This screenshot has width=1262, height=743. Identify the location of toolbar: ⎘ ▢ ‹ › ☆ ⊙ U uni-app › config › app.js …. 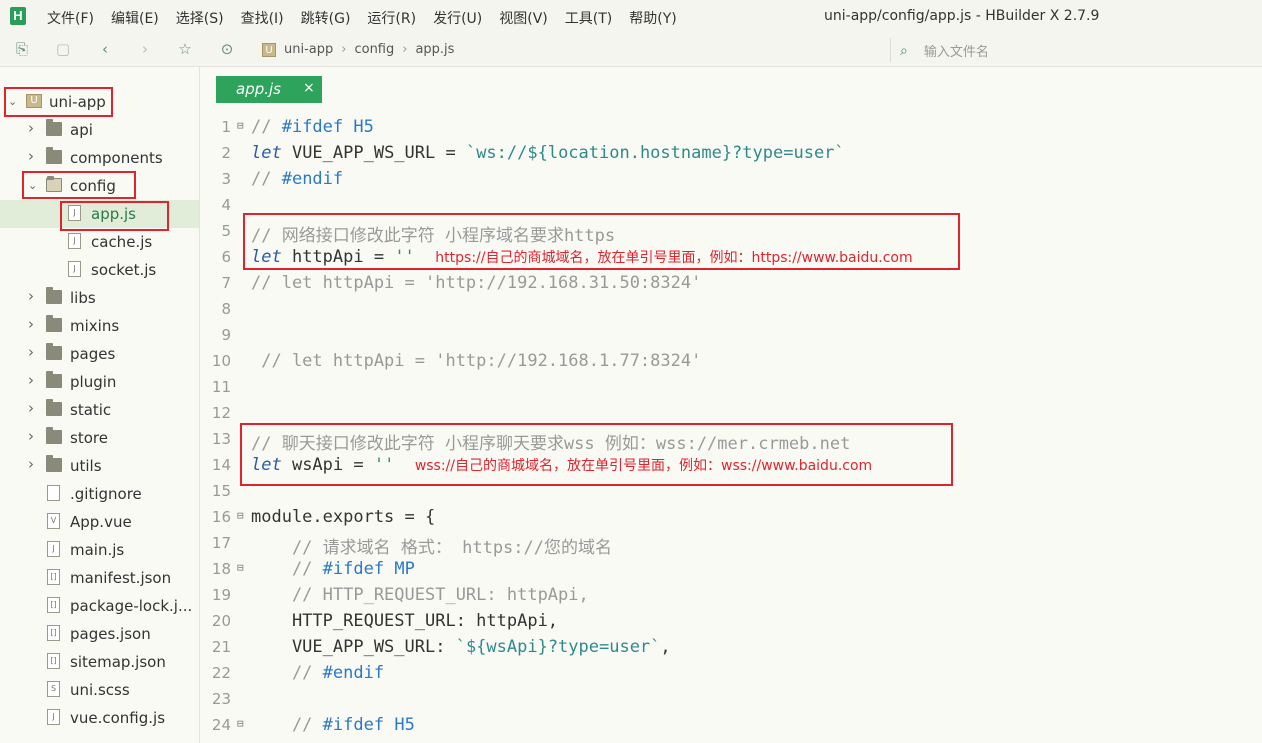
(631, 50).